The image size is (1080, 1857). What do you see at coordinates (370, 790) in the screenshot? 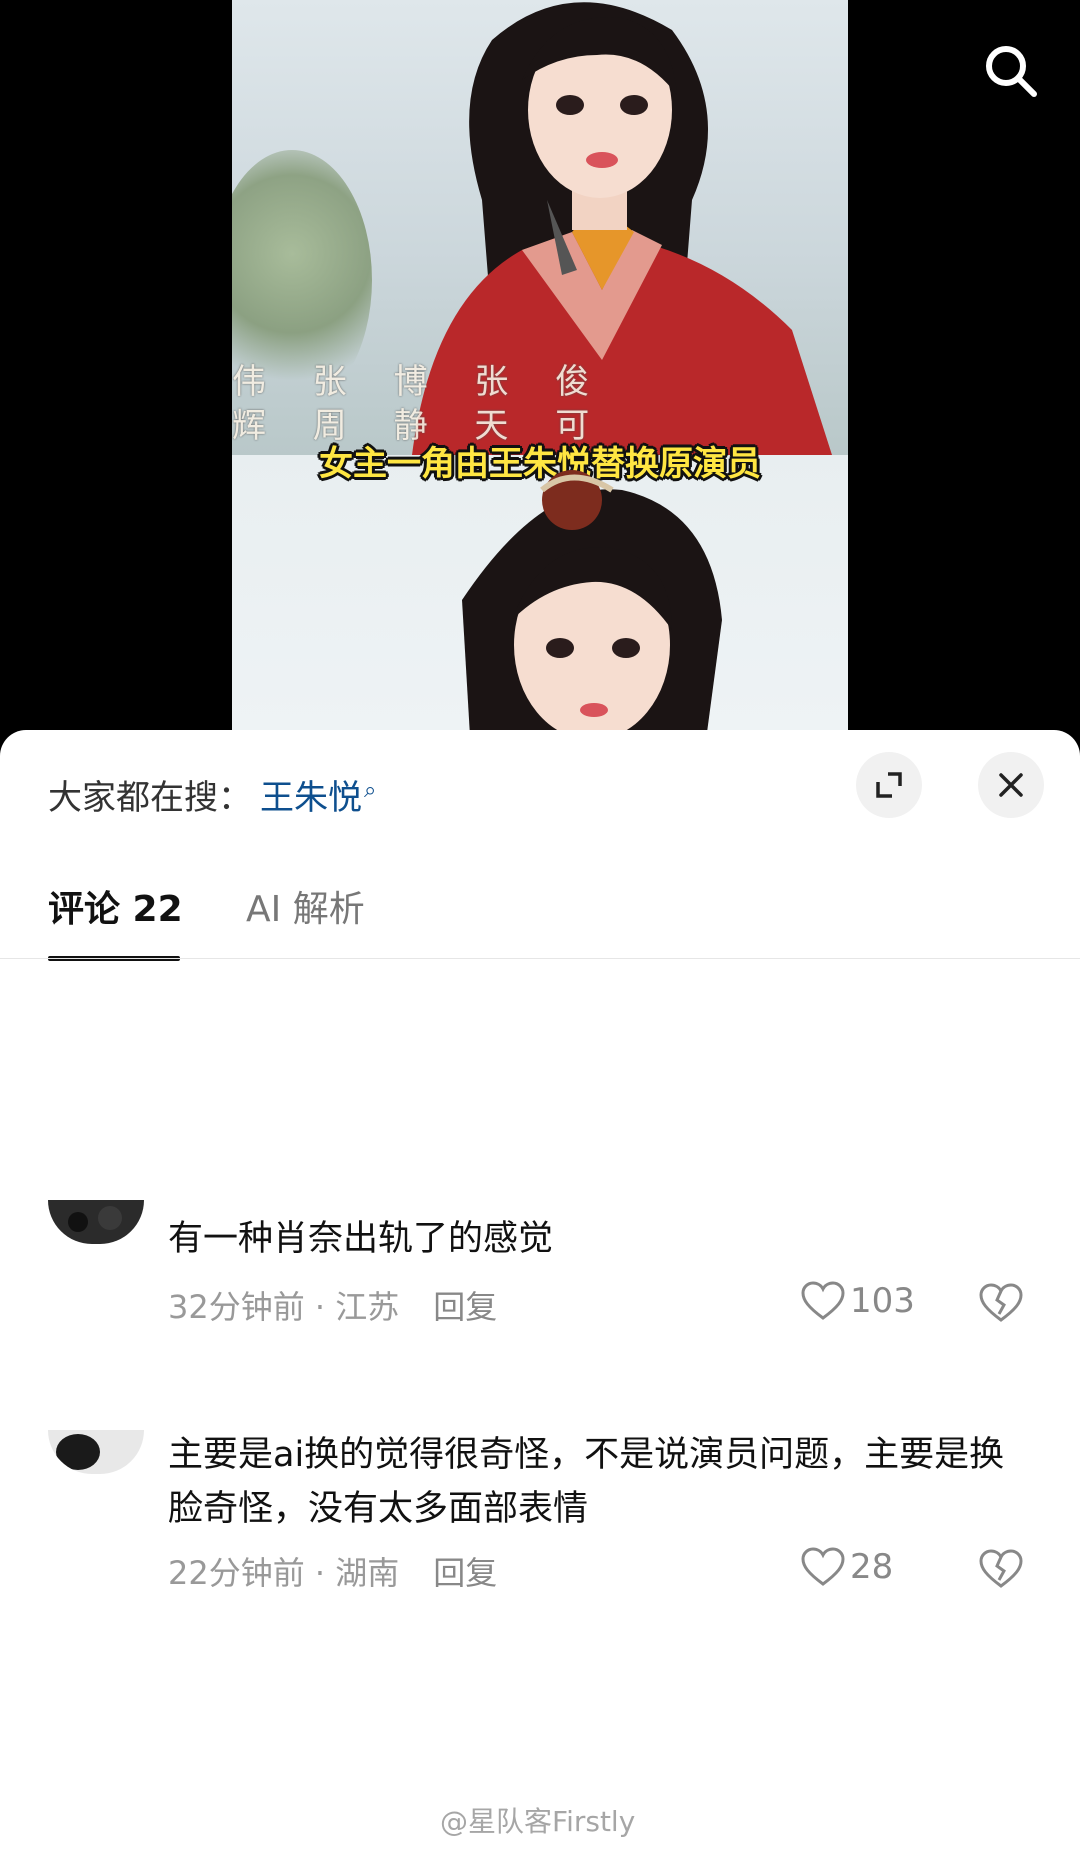
I see `keyword-search-icon: ⌕` at bounding box center [370, 790].